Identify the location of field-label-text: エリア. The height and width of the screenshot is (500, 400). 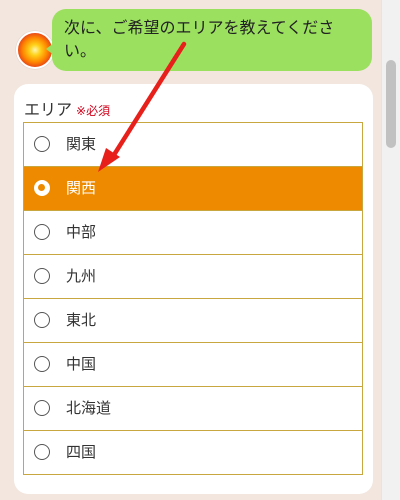
(48, 109).